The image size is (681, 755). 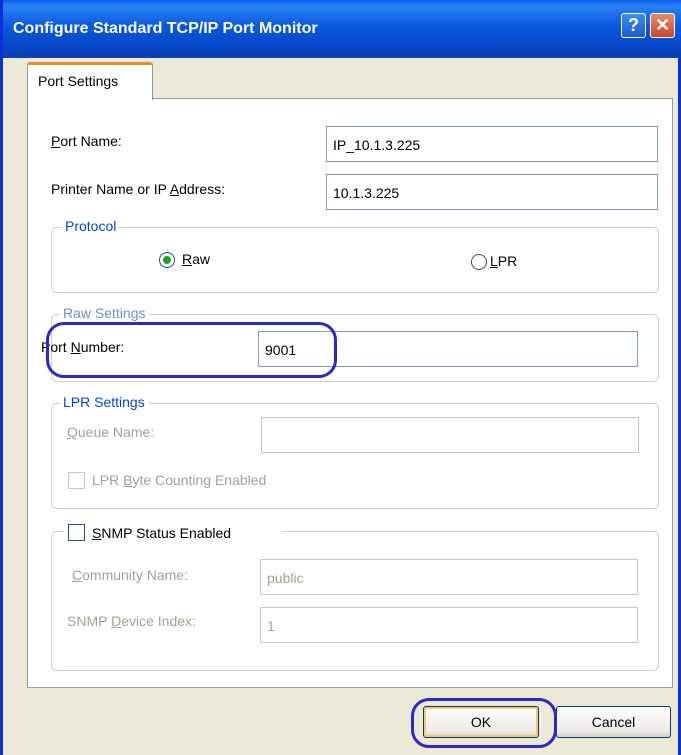 I want to click on printer-address-label: Printer Name or IP Address:, so click(x=138, y=189).